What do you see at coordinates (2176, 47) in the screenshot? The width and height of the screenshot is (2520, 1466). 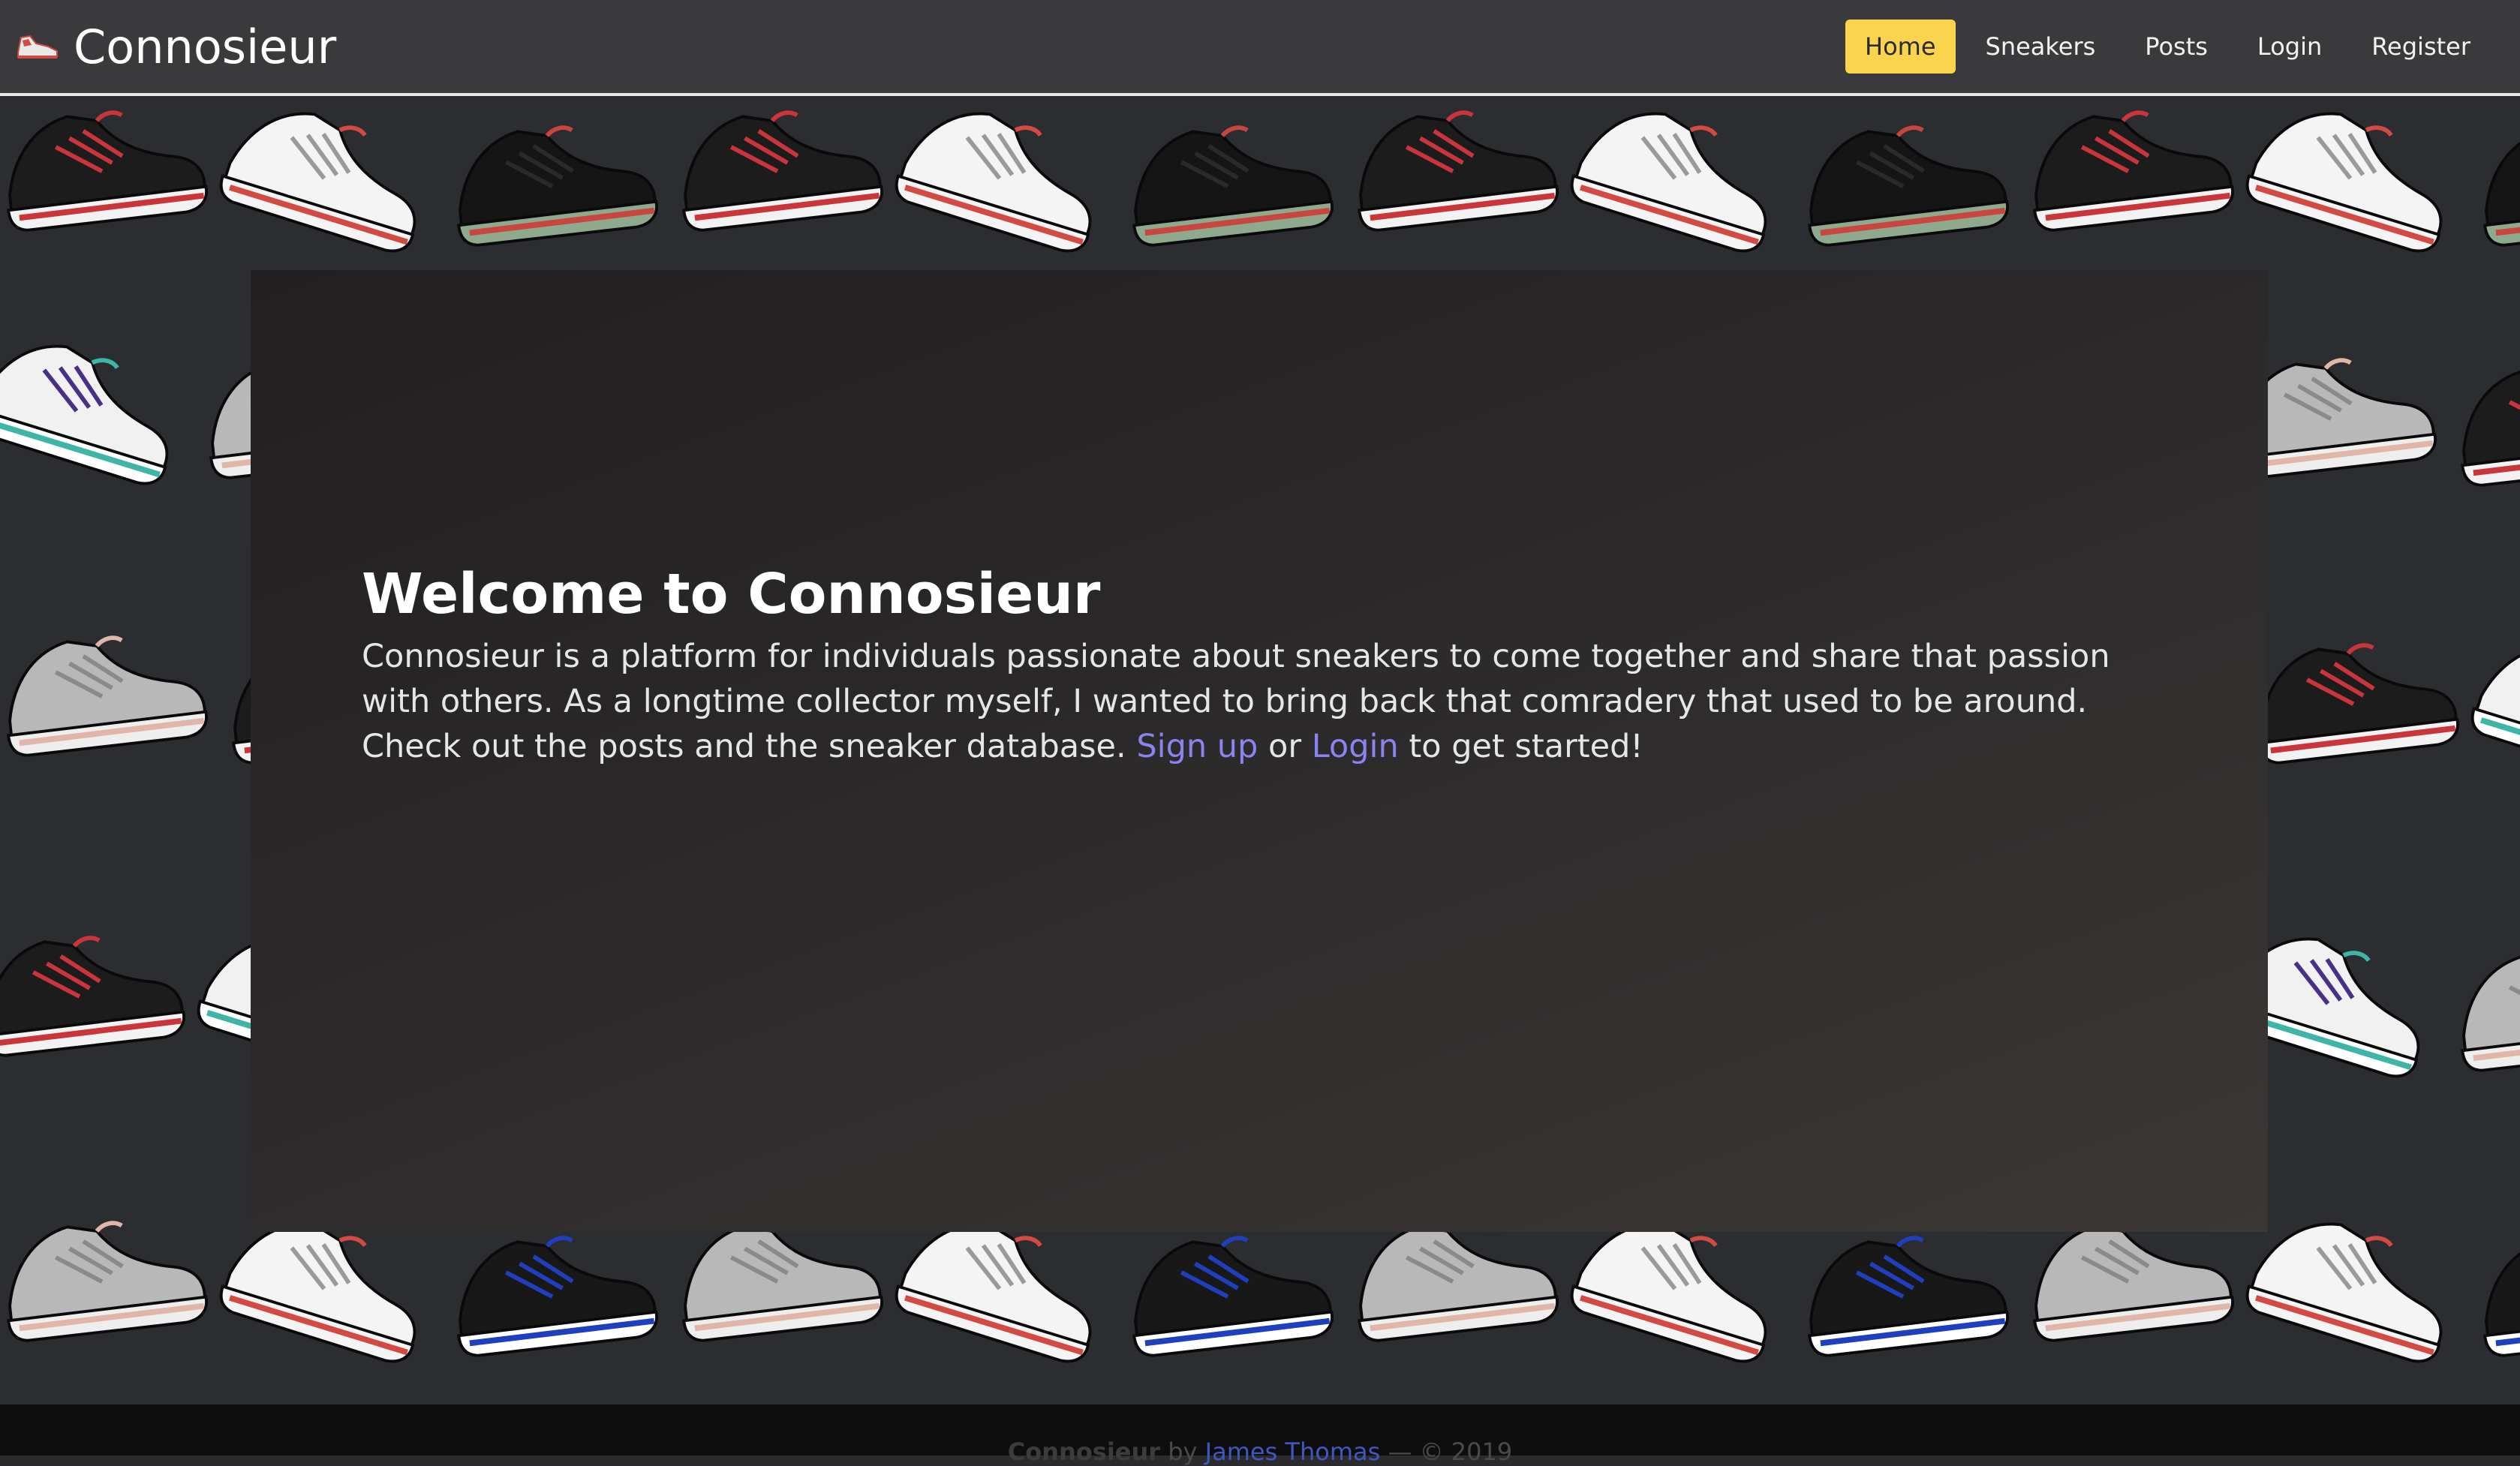 I see `nav-posts: Posts` at bounding box center [2176, 47].